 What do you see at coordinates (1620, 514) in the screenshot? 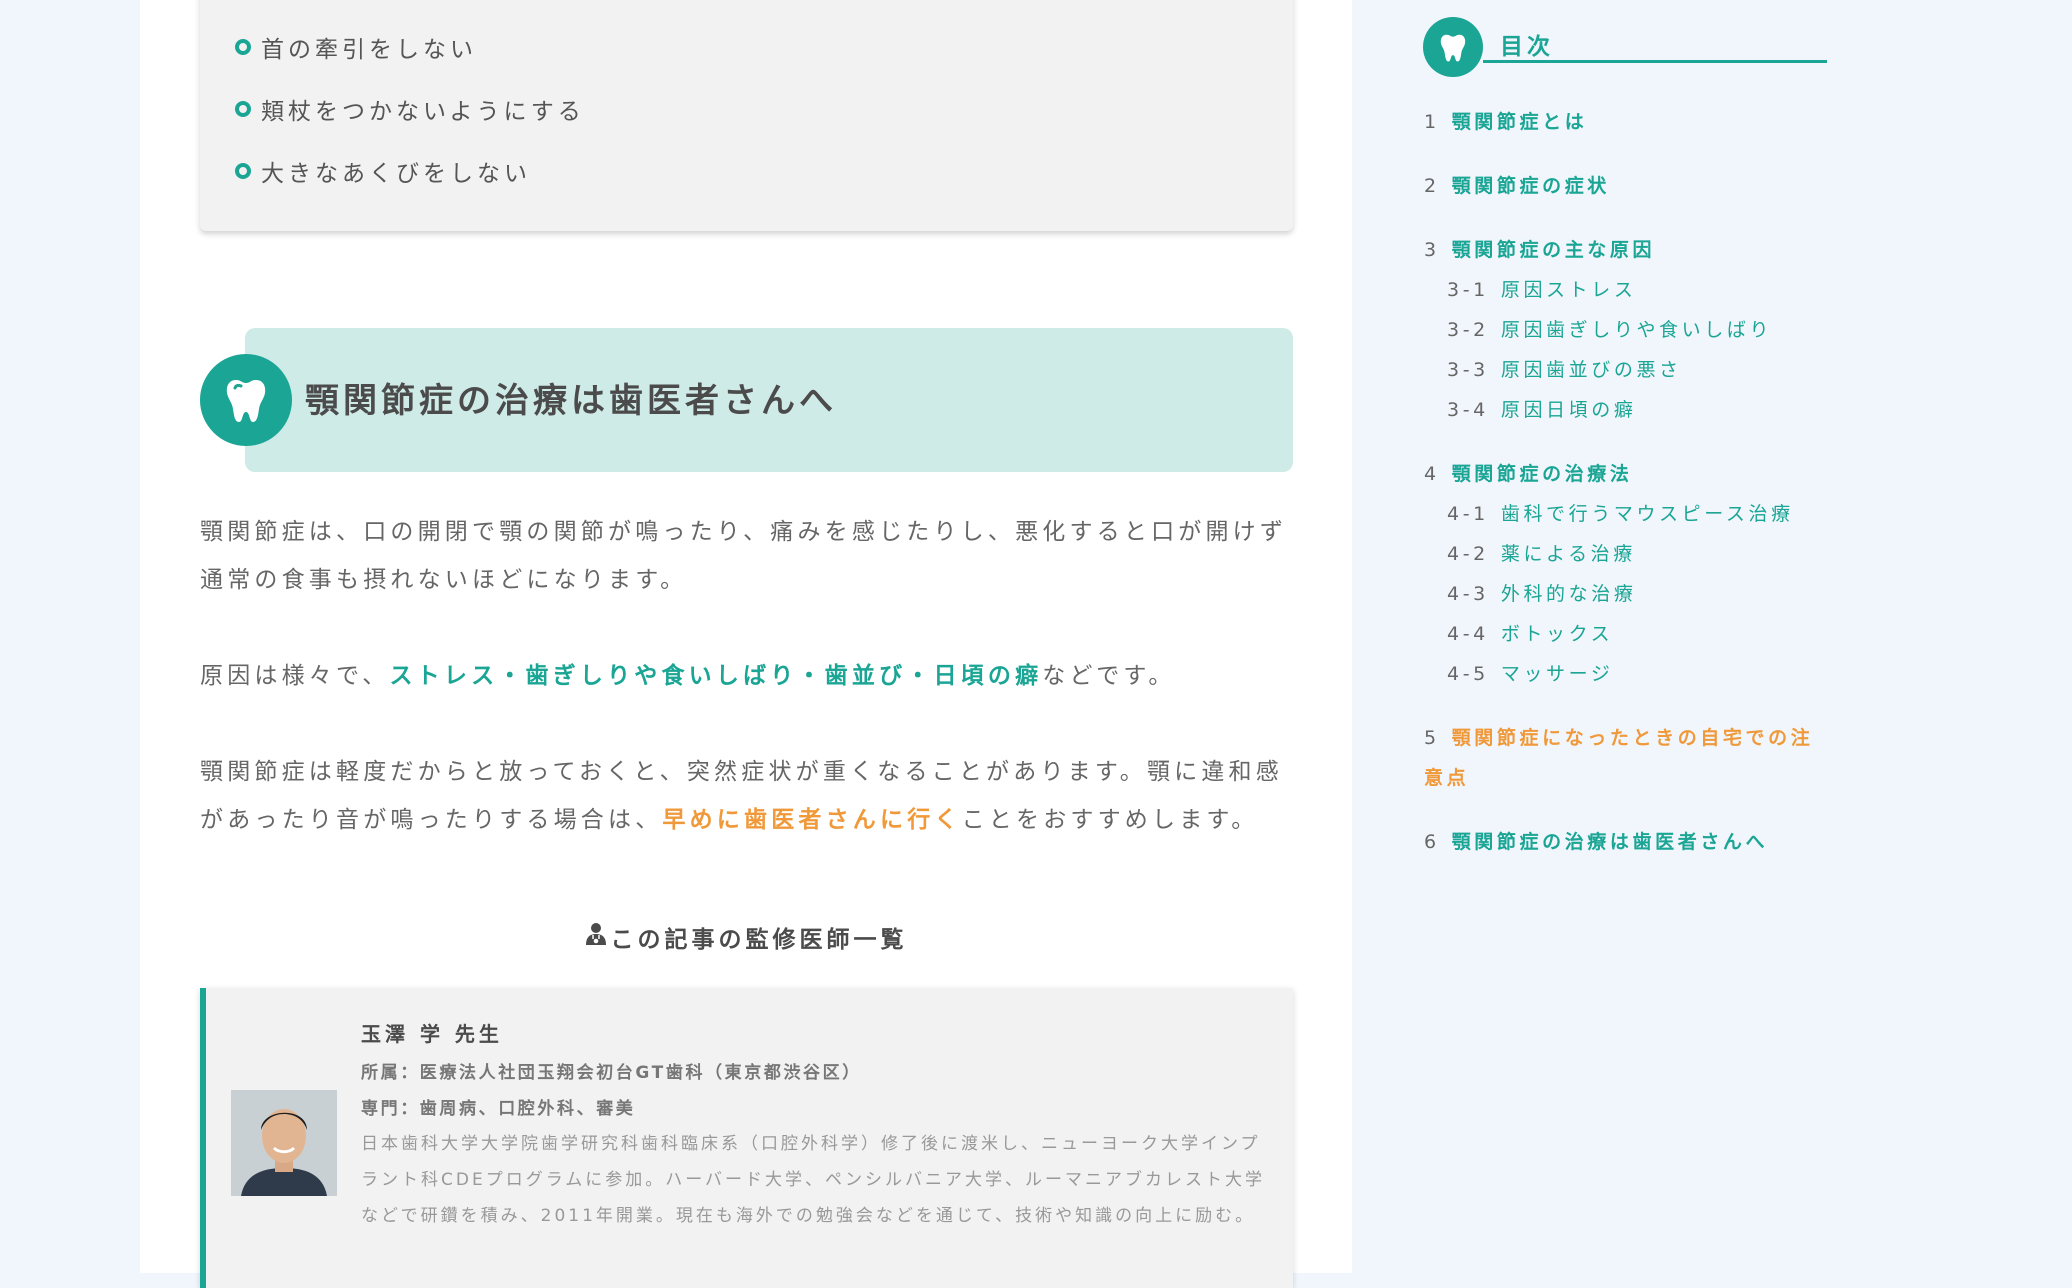
I see `toc-item-4-1: 4-1 歯科で行うマウスピース治療` at bounding box center [1620, 514].